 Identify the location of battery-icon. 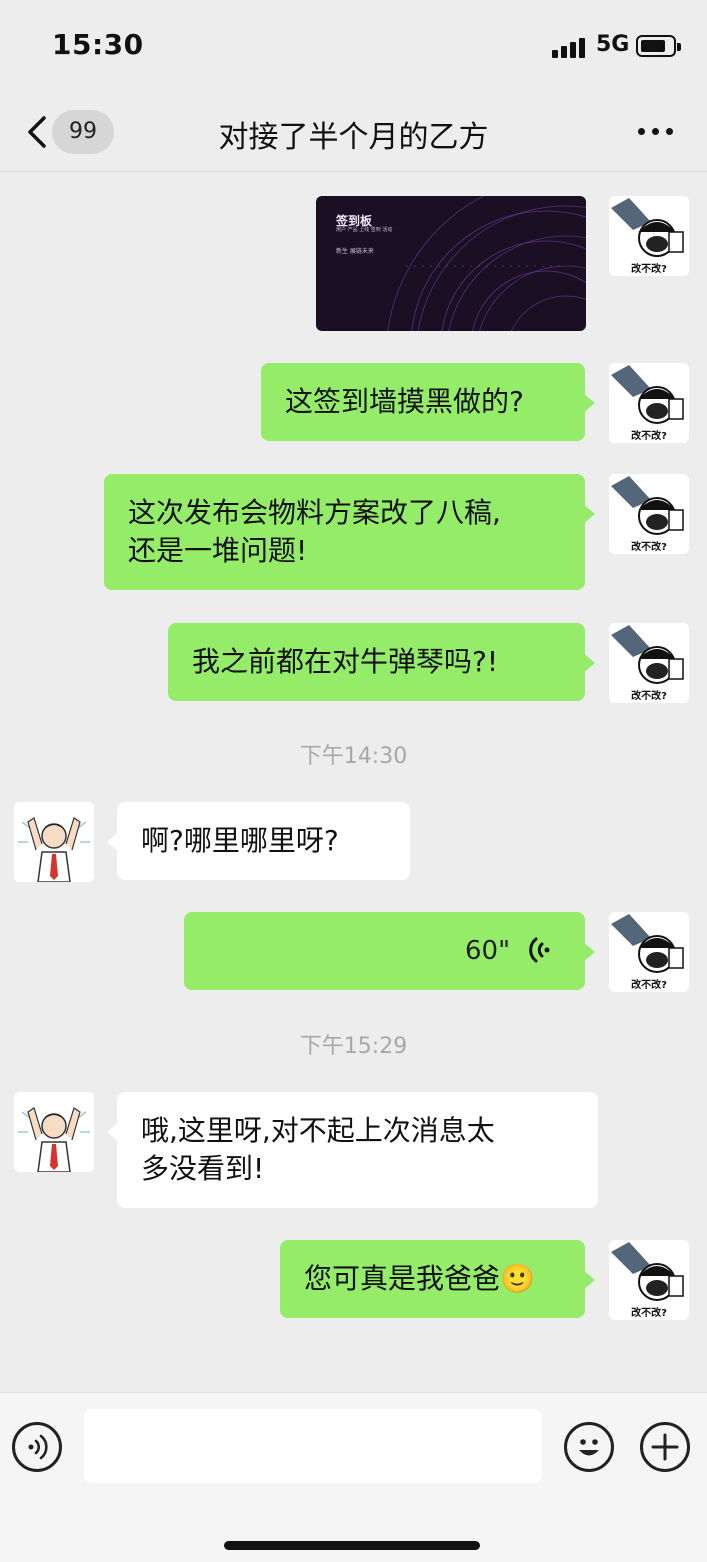
(658, 46).